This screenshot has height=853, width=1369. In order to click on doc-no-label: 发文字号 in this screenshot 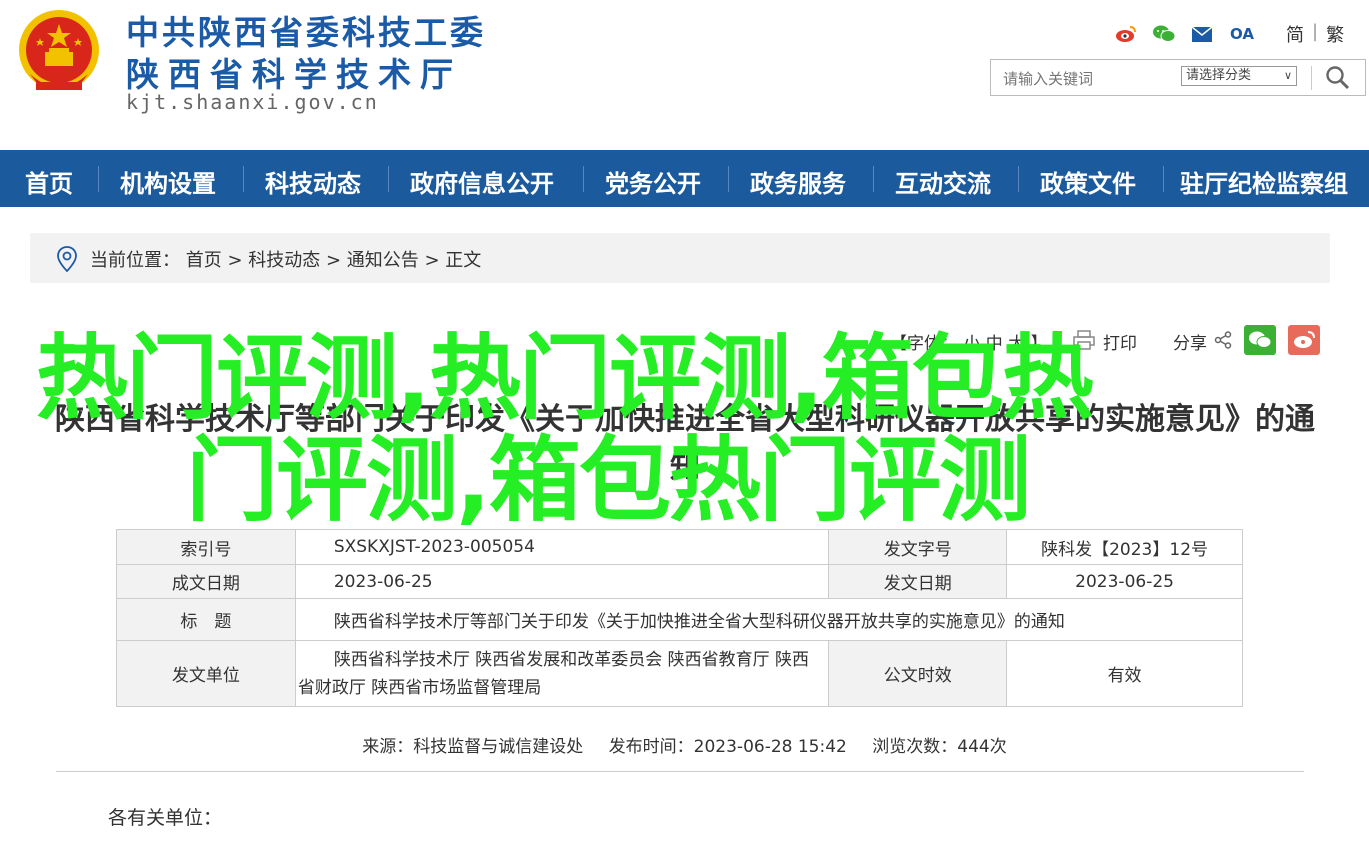, I will do `click(918, 547)`.